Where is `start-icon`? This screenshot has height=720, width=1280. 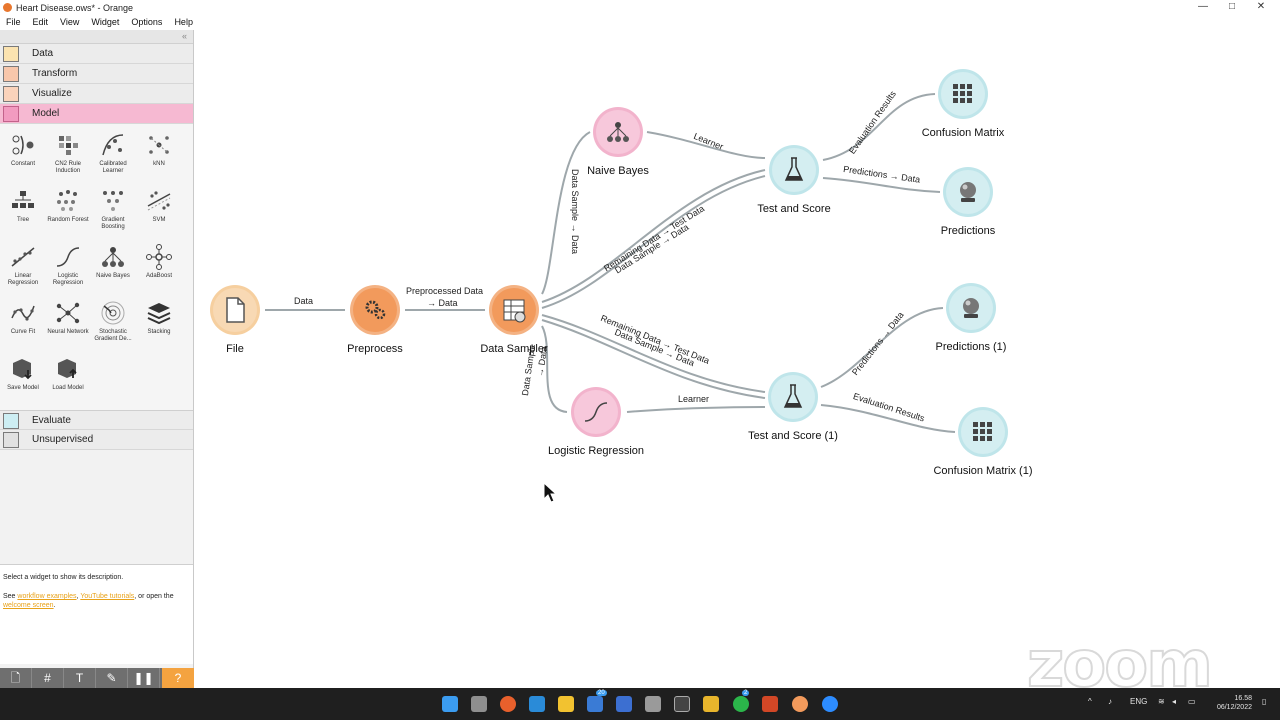 start-icon is located at coordinates (450, 704).